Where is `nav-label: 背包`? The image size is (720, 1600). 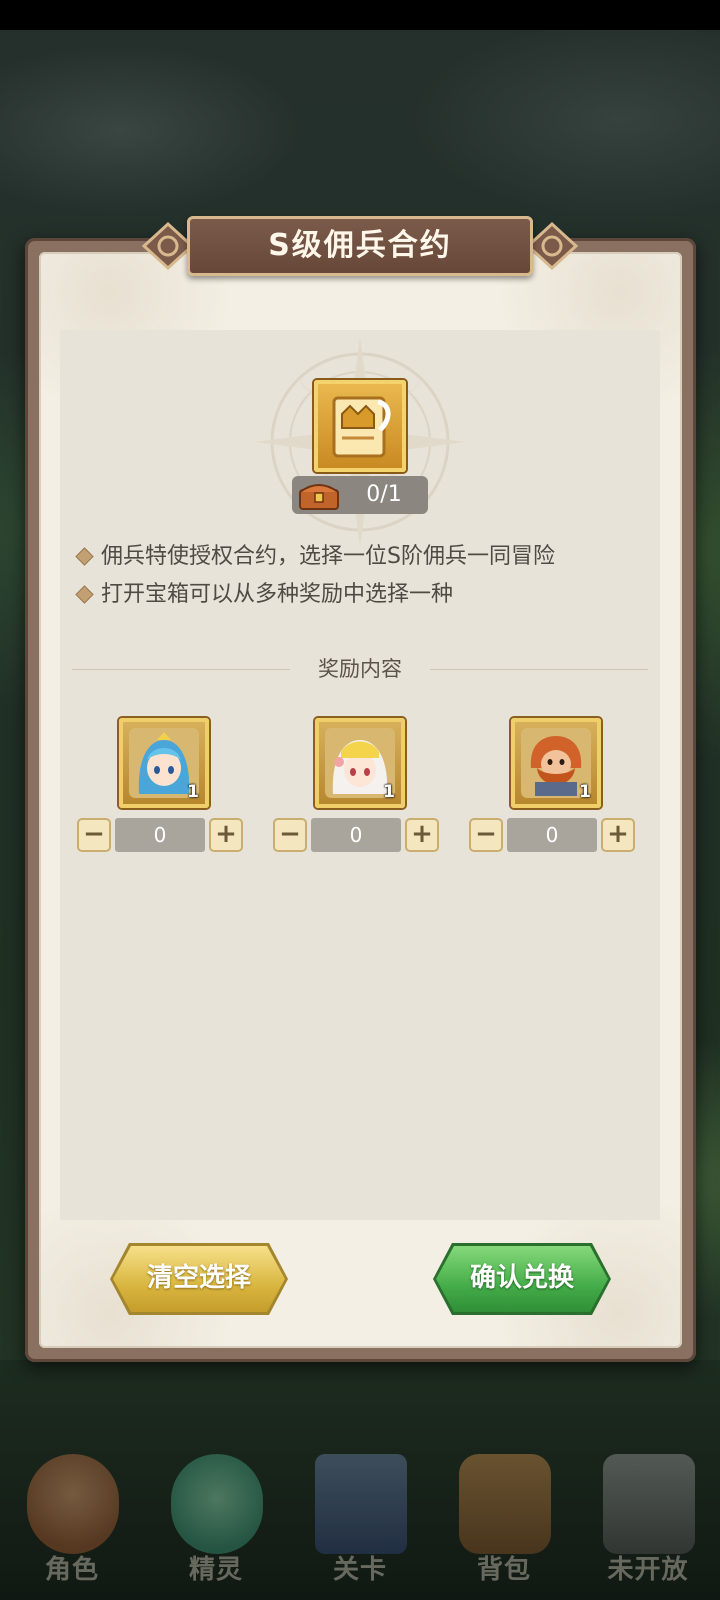 nav-label: 背包 is located at coordinates (503, 1570).